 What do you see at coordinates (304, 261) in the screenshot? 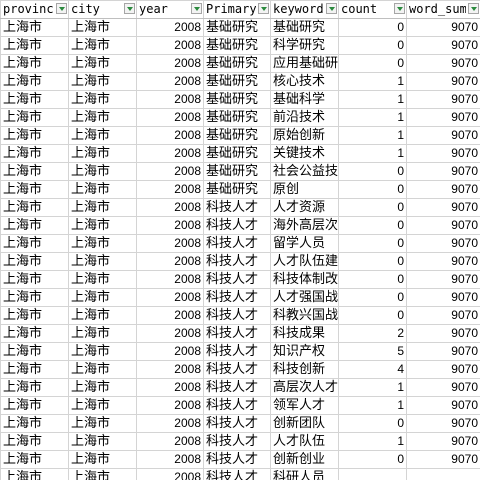
I see `cell-keyword: 人才队伍建设` at bounding box center [304, 261].